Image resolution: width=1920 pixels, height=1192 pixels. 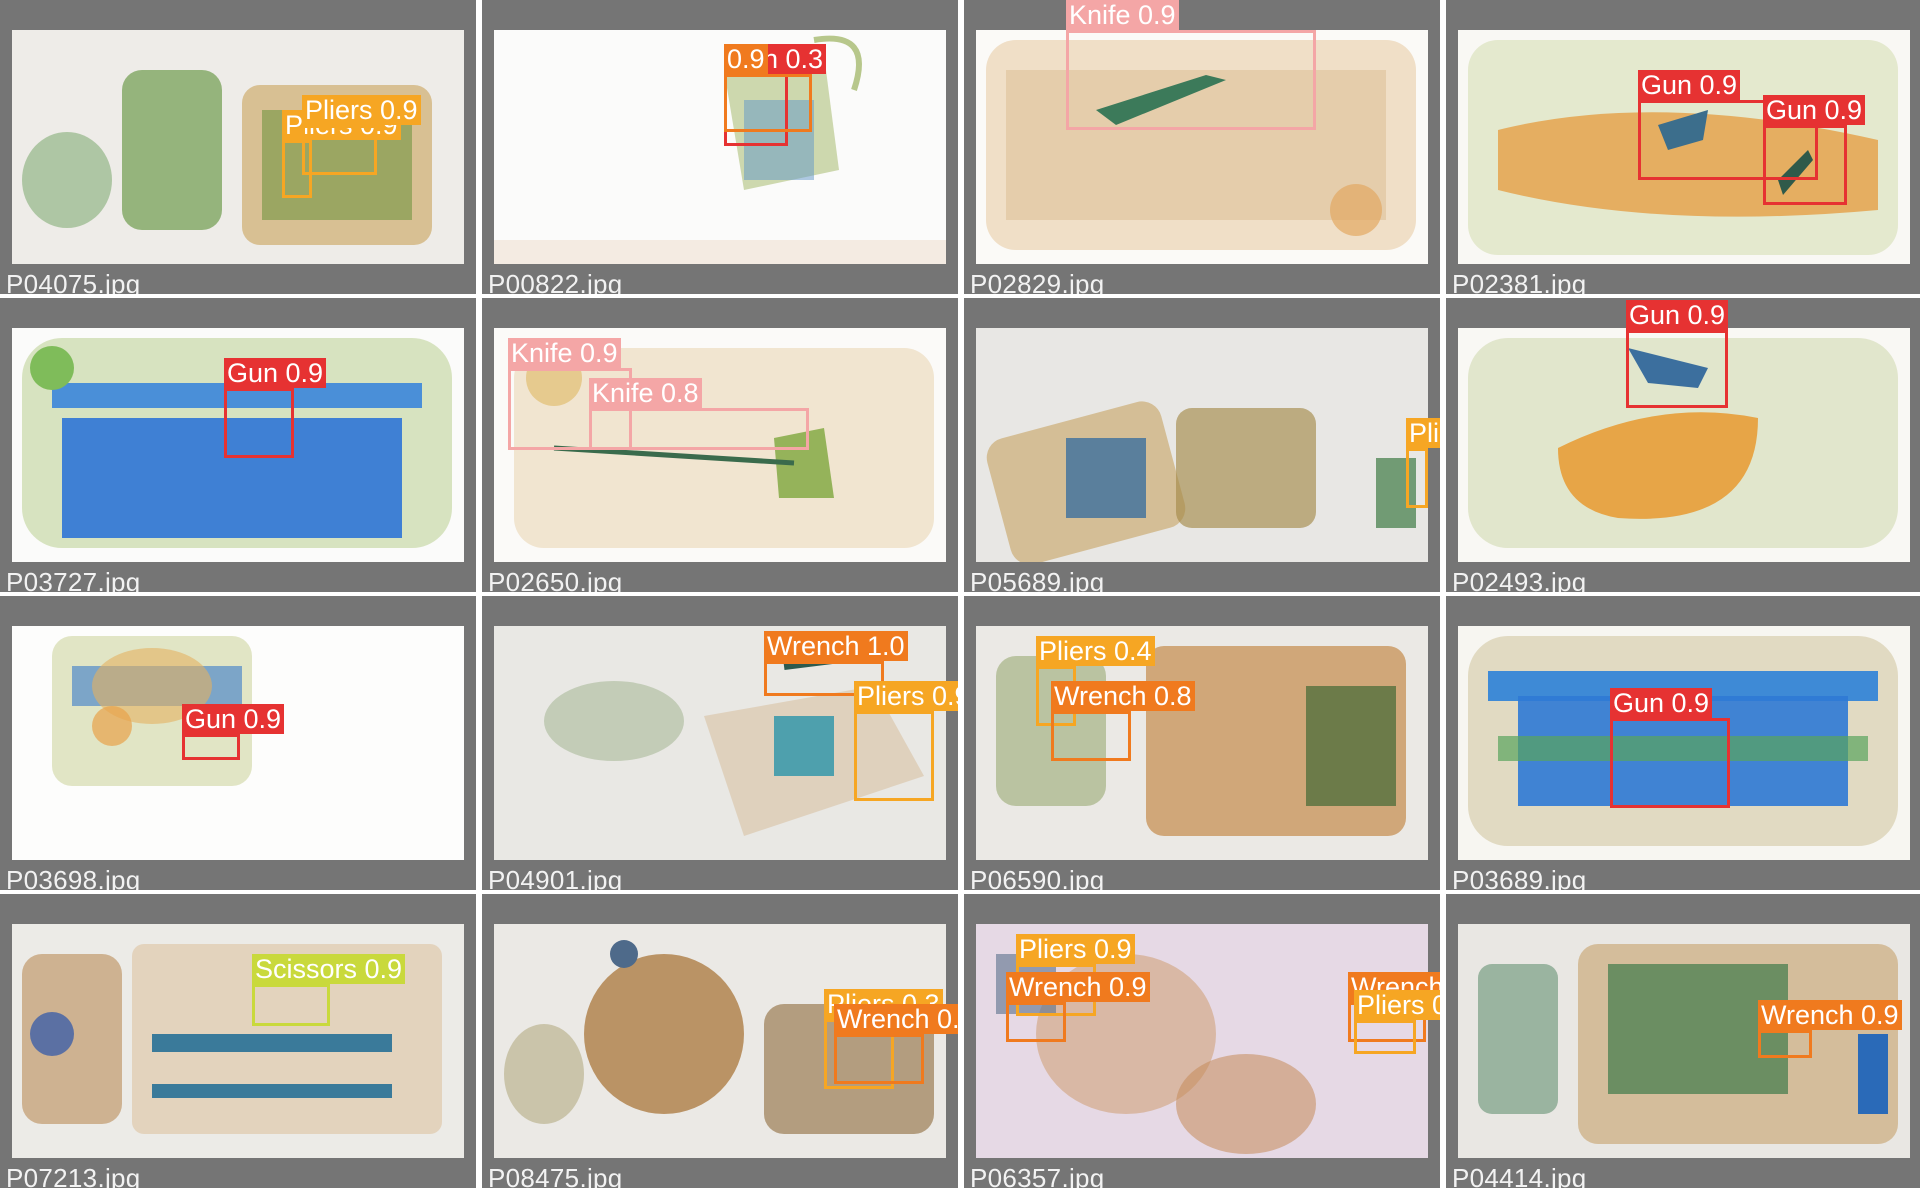 I want to click on filename-label: P06357.jpg, so click(x=1037, y=1175).